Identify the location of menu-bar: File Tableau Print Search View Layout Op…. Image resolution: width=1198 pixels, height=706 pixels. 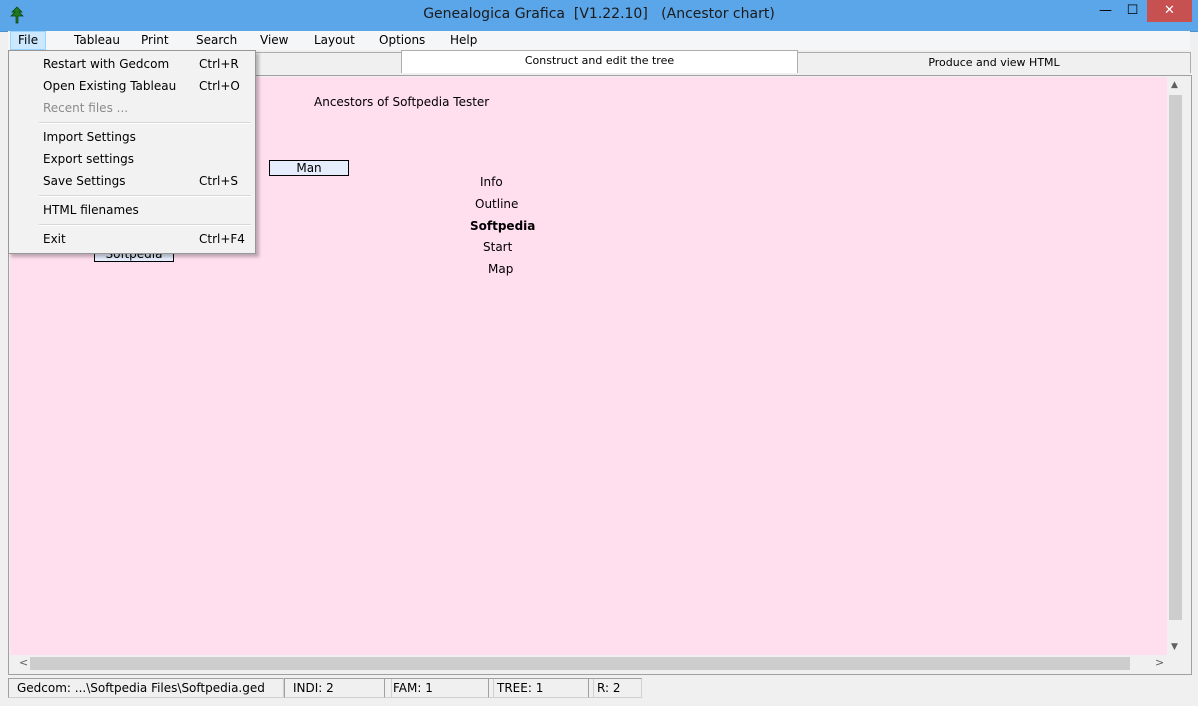
(599, 40).